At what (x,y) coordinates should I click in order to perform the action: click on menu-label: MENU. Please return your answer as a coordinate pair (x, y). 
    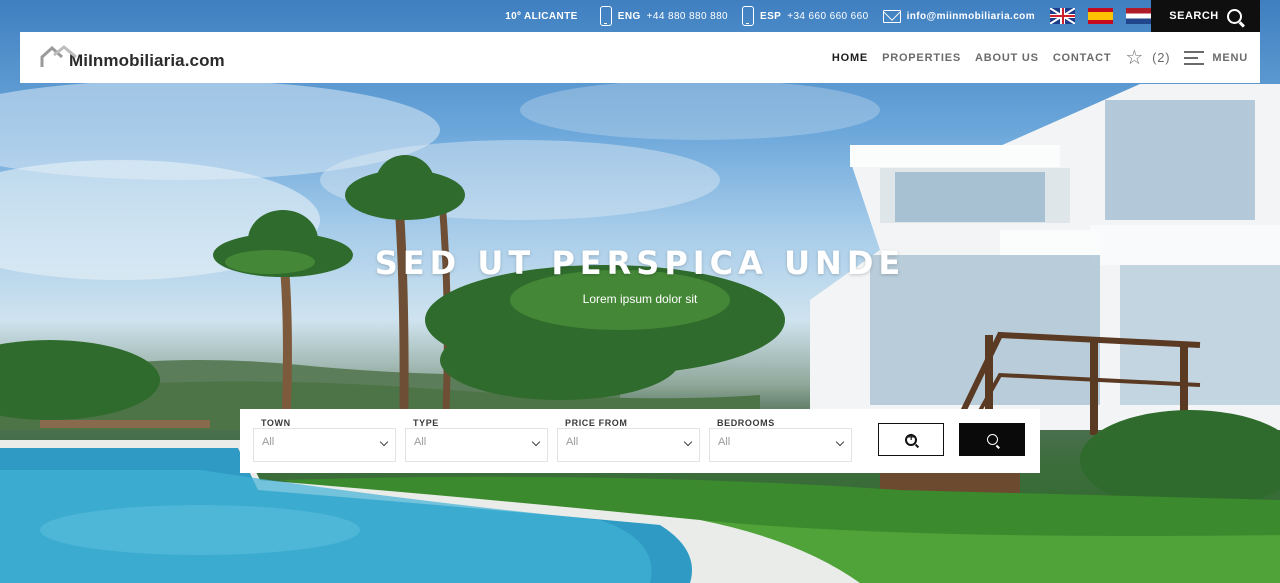
    Looking at the image, I should click on (1230, 57).